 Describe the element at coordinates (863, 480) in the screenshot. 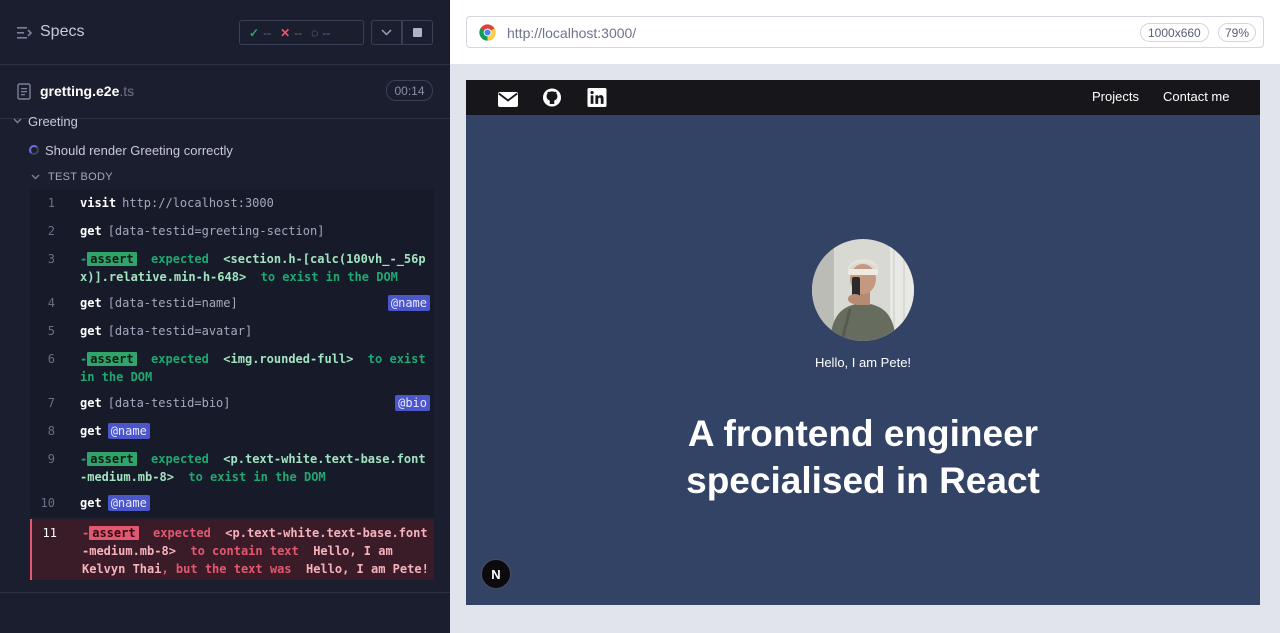

I see `headline-line: specialised in React` at that location.